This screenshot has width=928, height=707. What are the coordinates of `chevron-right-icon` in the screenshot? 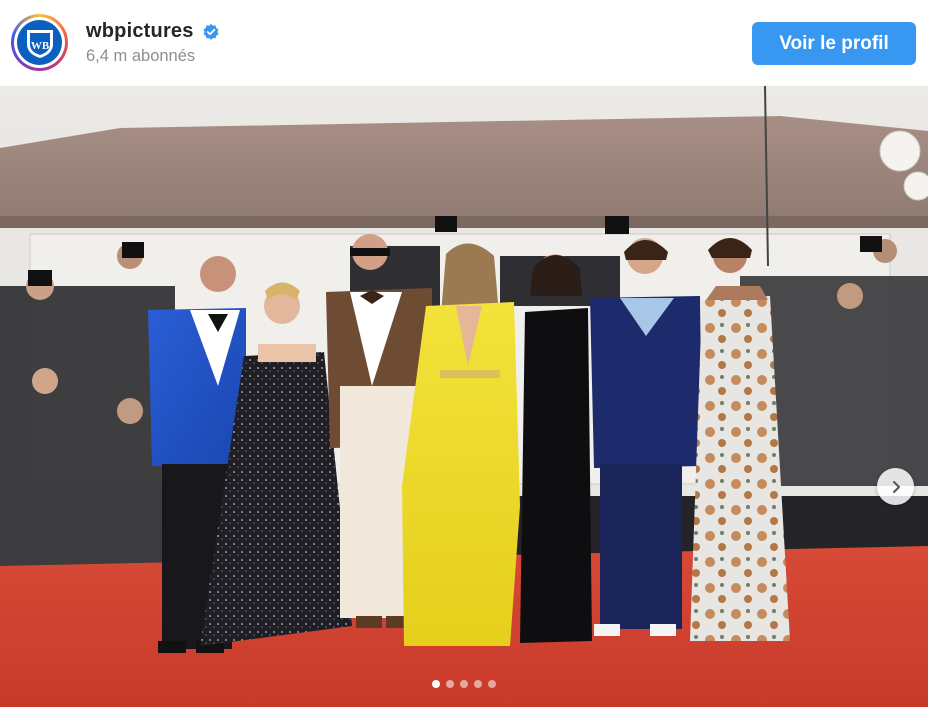 It's located at (896, 486).